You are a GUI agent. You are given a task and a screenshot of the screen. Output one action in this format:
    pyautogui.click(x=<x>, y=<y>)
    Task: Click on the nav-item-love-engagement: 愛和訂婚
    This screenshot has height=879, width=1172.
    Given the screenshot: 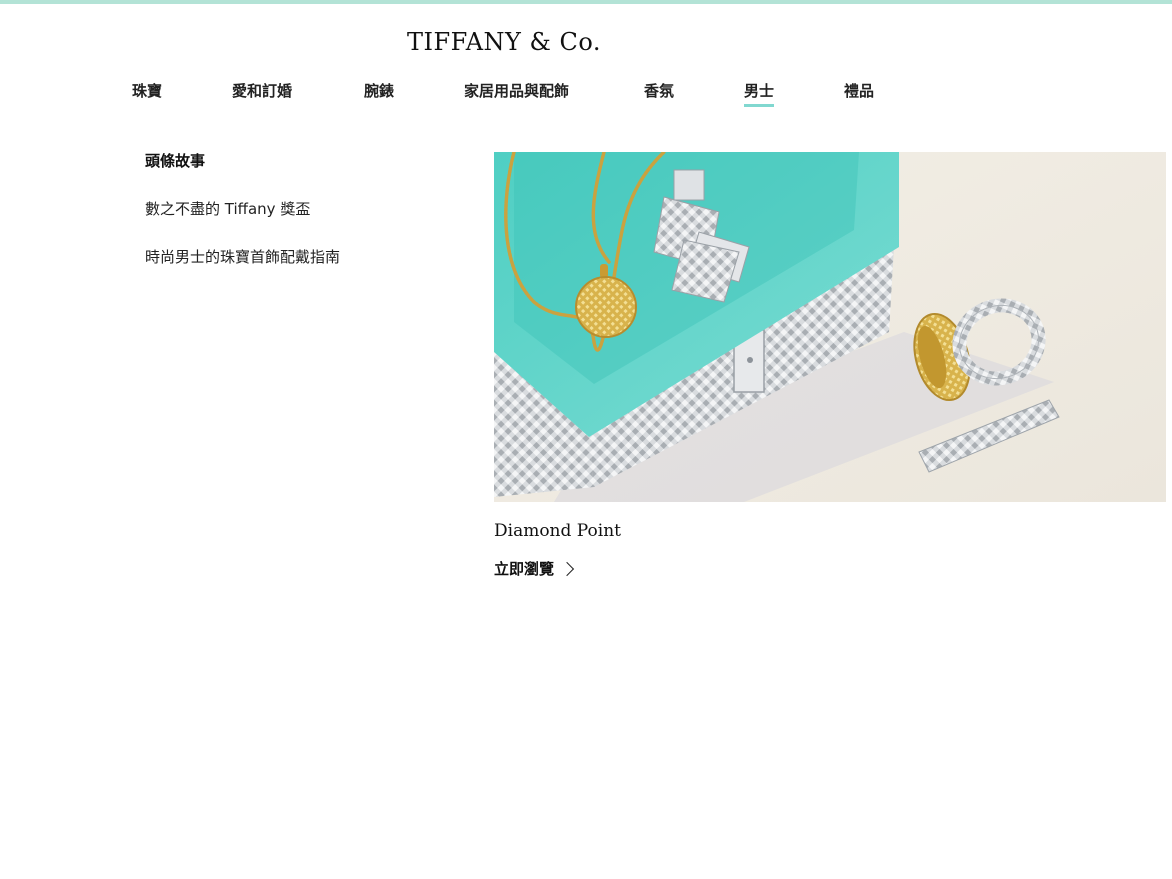 What is the action you would take?
    pyautogui.click(x=262, y=90)
    